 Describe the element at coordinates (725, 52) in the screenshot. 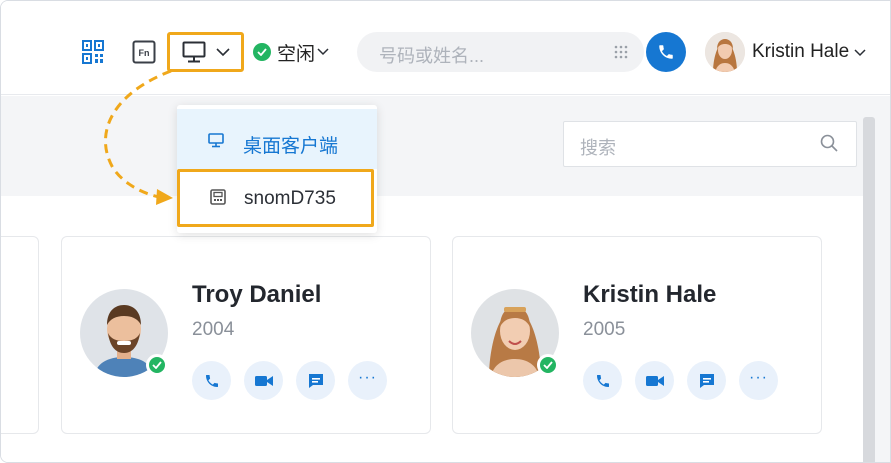

I see `user-avatar` at that location.